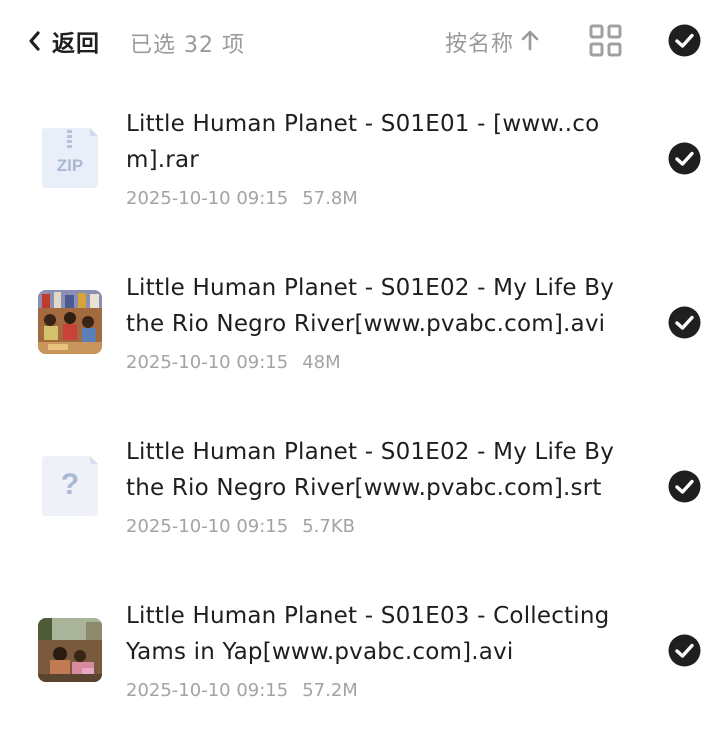 This screenshot has height=738, width=712. I want to click on sort-by-name-button: 按名称, so click(492, 42).